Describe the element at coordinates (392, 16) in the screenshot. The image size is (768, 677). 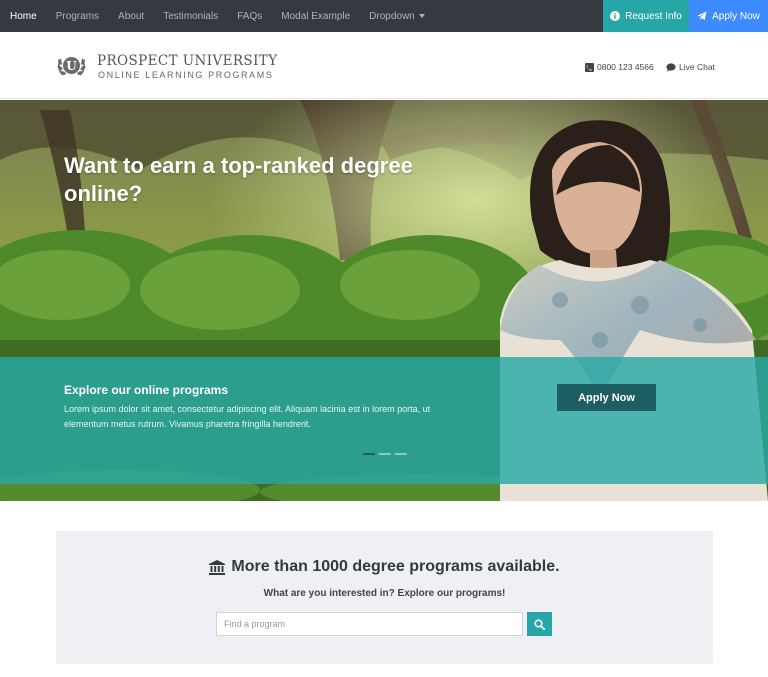
I see `nav-dropdown-label: Dropdown` at that location.